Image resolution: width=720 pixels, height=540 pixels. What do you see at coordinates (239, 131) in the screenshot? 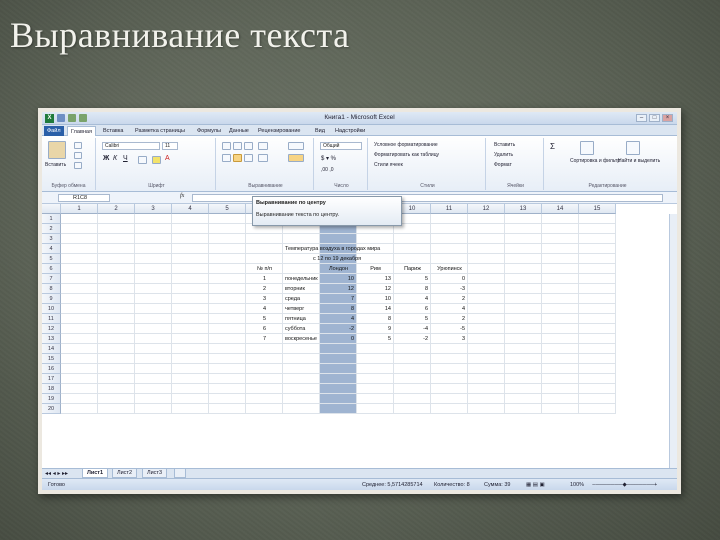
I see `tab-data: Данные` at bounding box center [239, 131].